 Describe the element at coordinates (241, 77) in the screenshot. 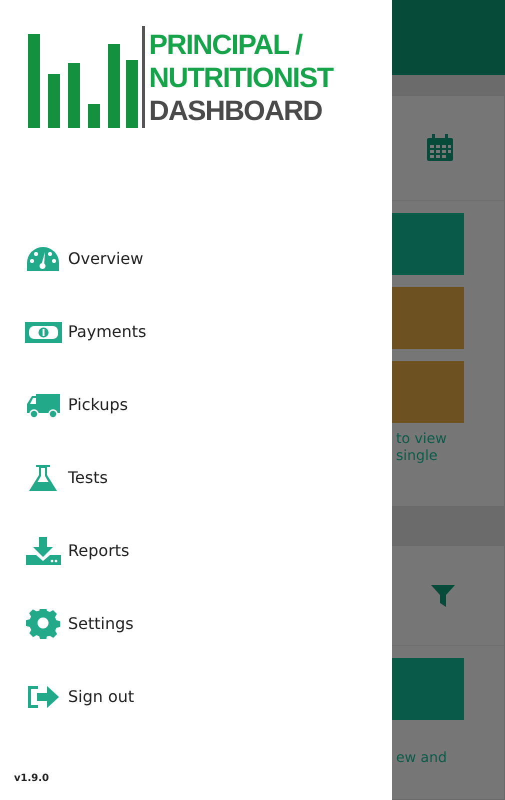

I see `logo-text: NUTRITIONIST` at that location.